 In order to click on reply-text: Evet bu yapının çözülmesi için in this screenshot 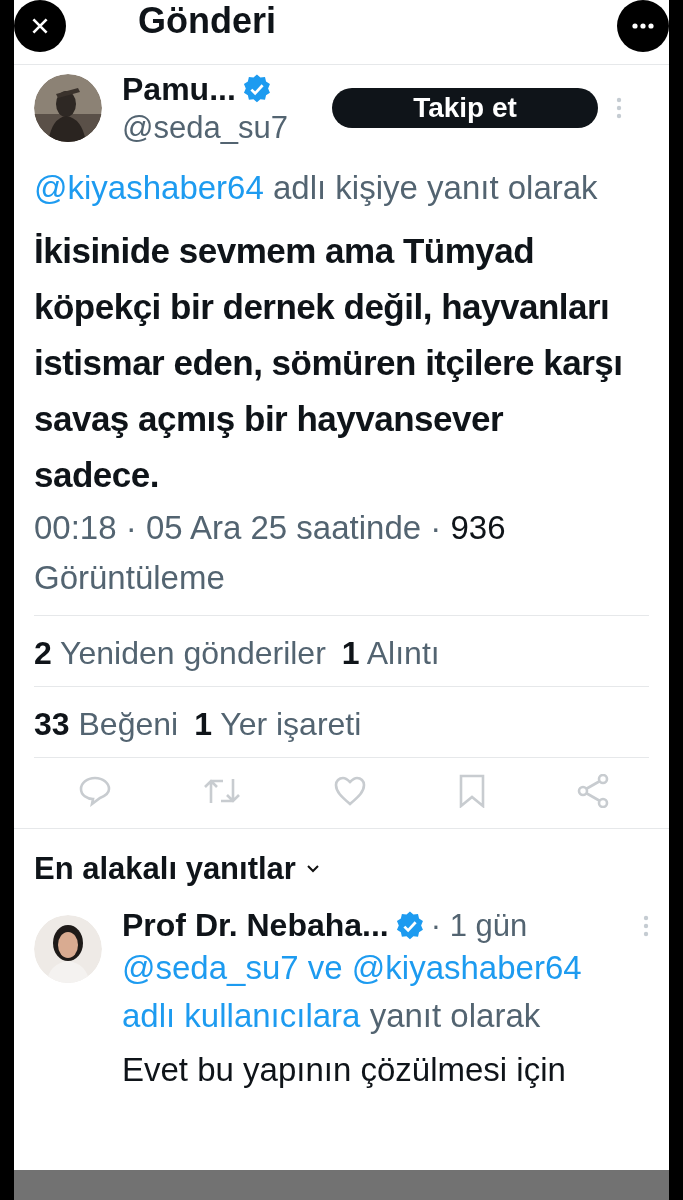, I will do `click(344, 1070)`.